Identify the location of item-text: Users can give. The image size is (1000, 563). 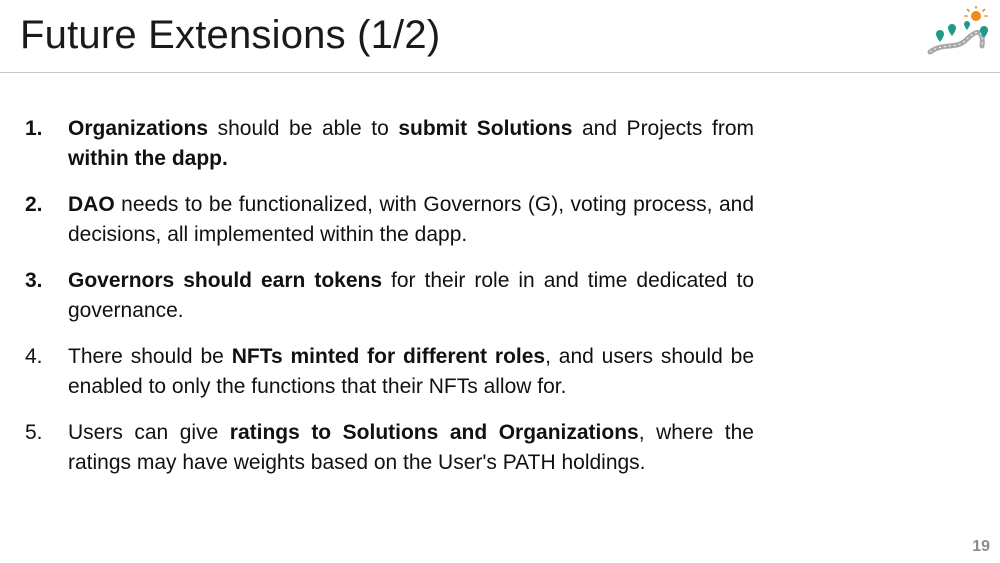
(149, 432).